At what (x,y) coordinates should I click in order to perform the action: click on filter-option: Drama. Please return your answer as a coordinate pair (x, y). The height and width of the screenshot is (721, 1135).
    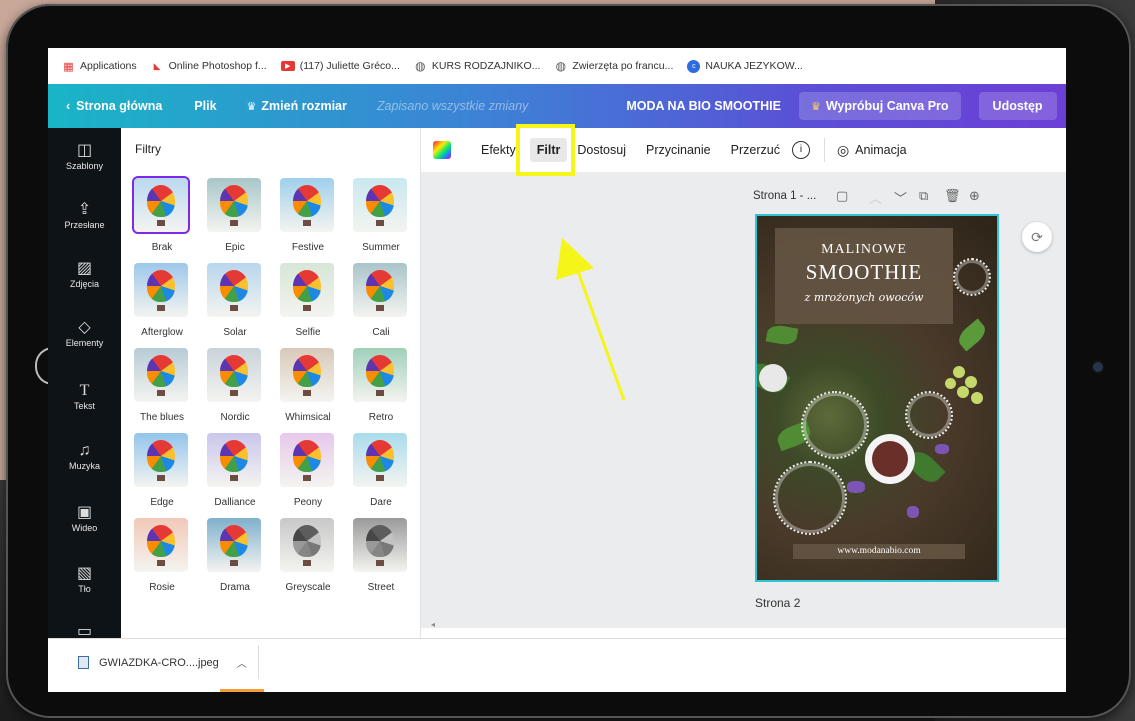
    Looking at the image, I should click on (235, 555).